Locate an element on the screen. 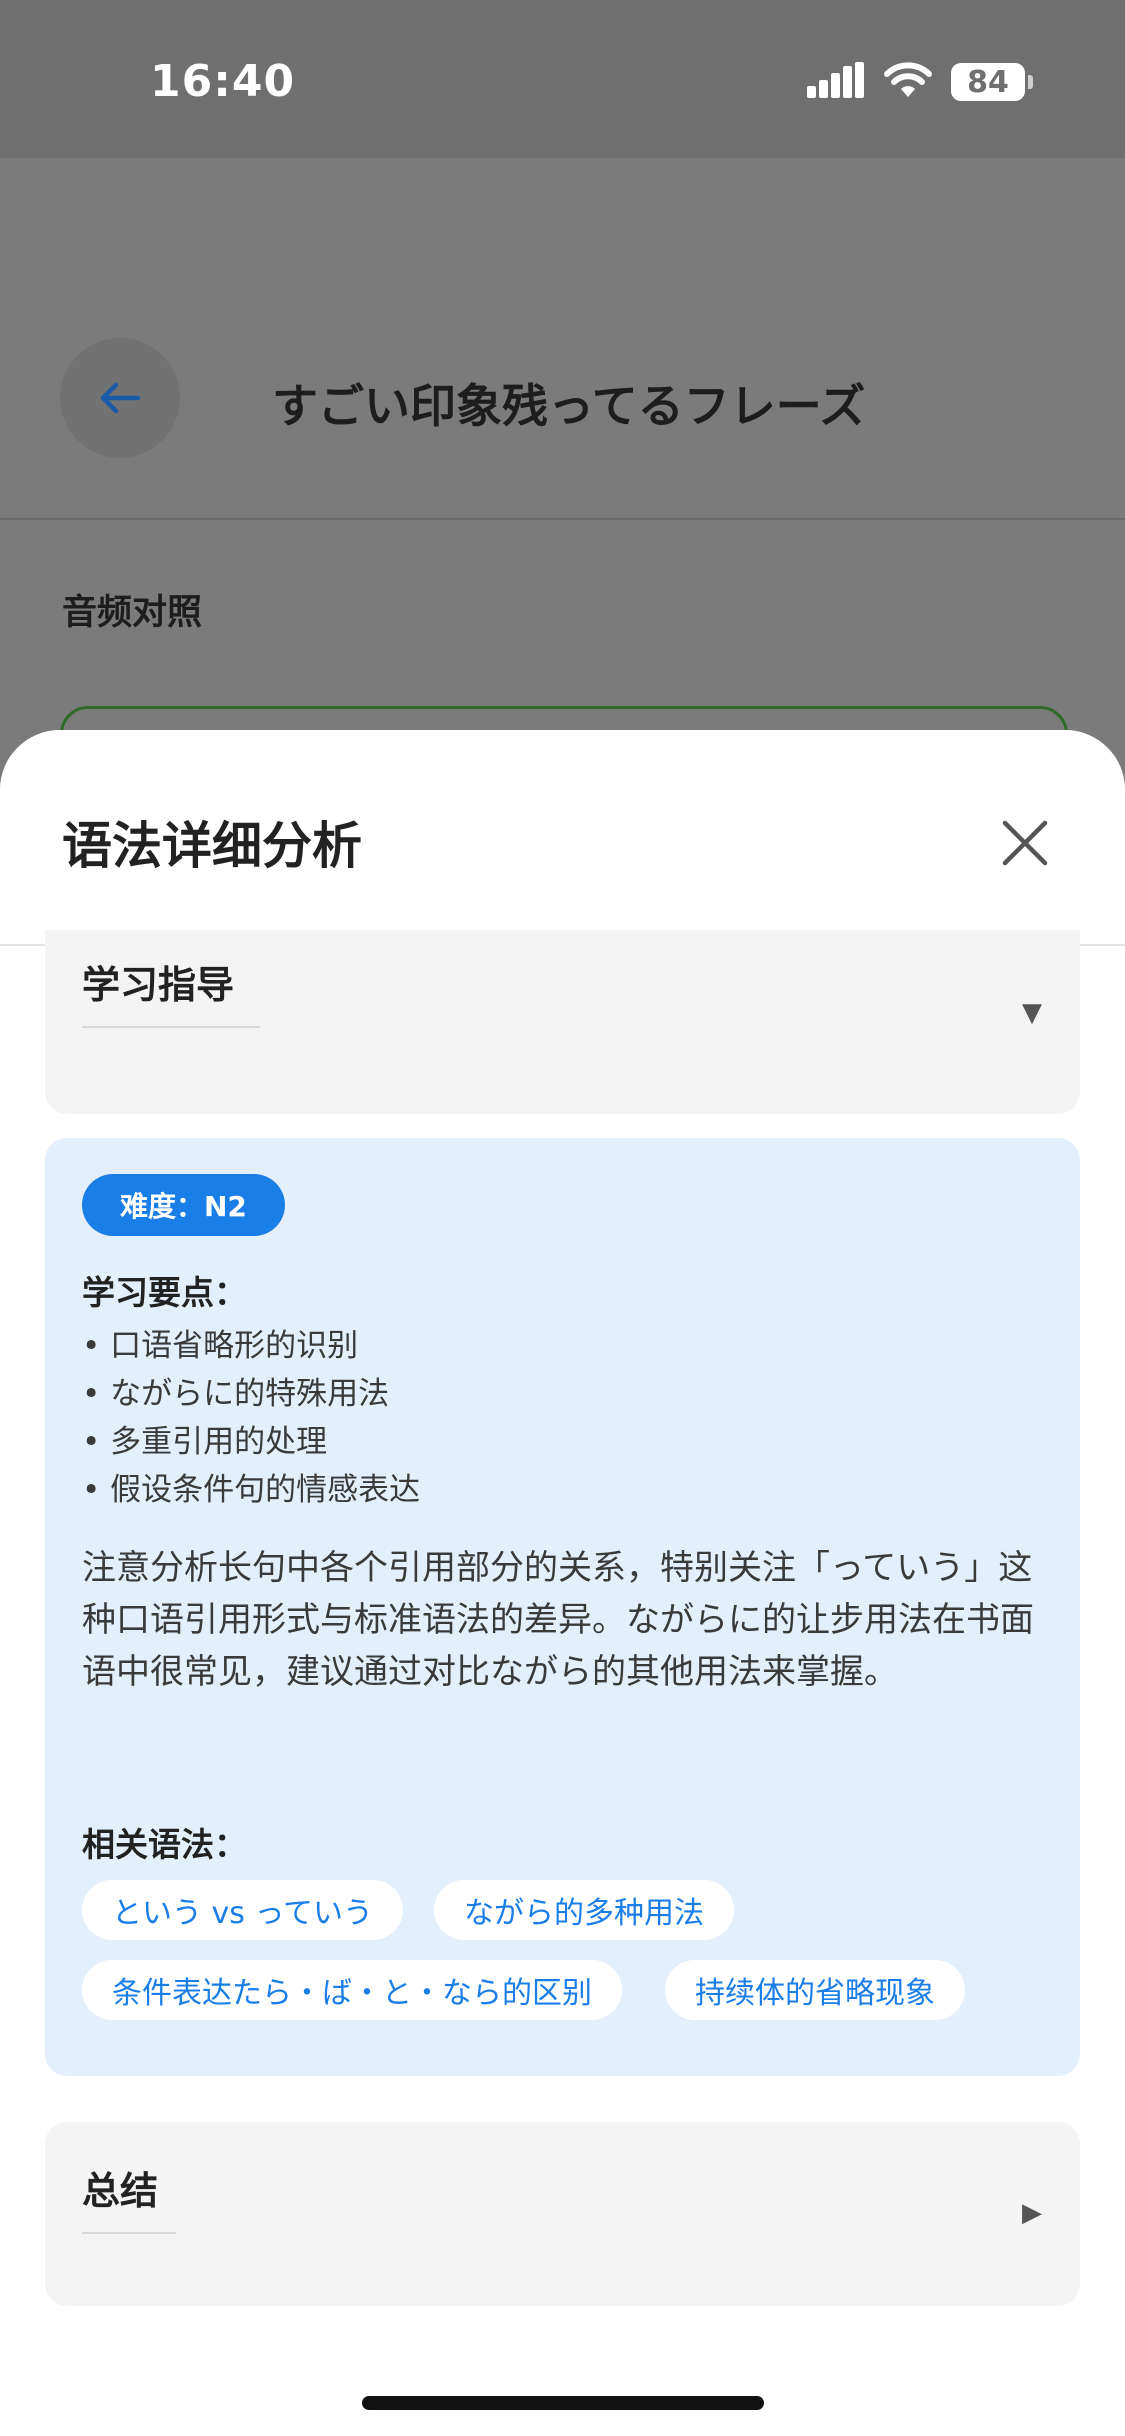 Image resolution: width=1125 pixels, height=2436 pixels. page-title: すごい印象残ってるフレーズ is located at coordinates (569, 406).